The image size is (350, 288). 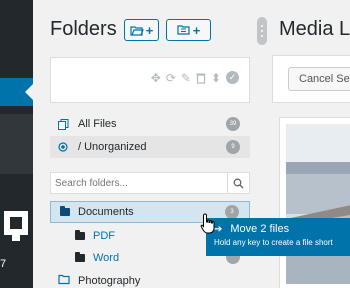 I want to click on count-badge: 3, so click(x=232, y=212).